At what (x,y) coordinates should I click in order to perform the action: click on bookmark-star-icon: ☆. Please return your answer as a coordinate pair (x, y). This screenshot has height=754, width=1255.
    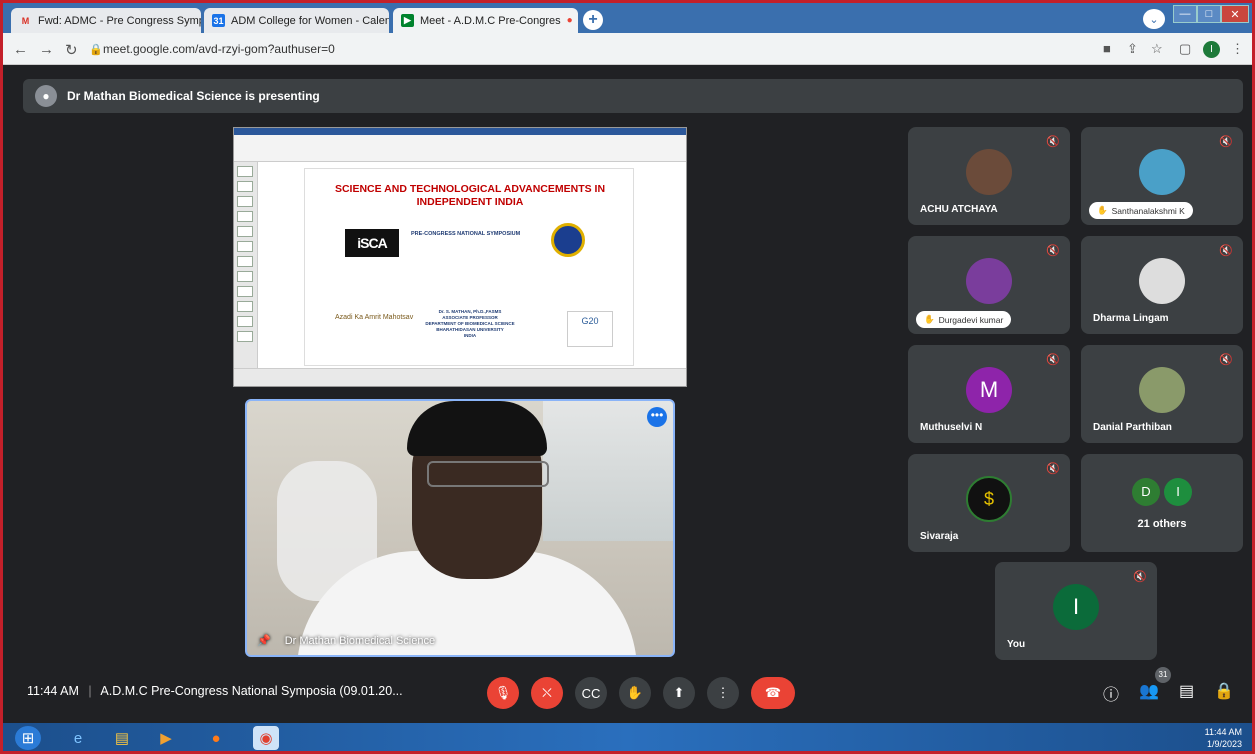
    Looking at the image, I should click on (1157, 49).